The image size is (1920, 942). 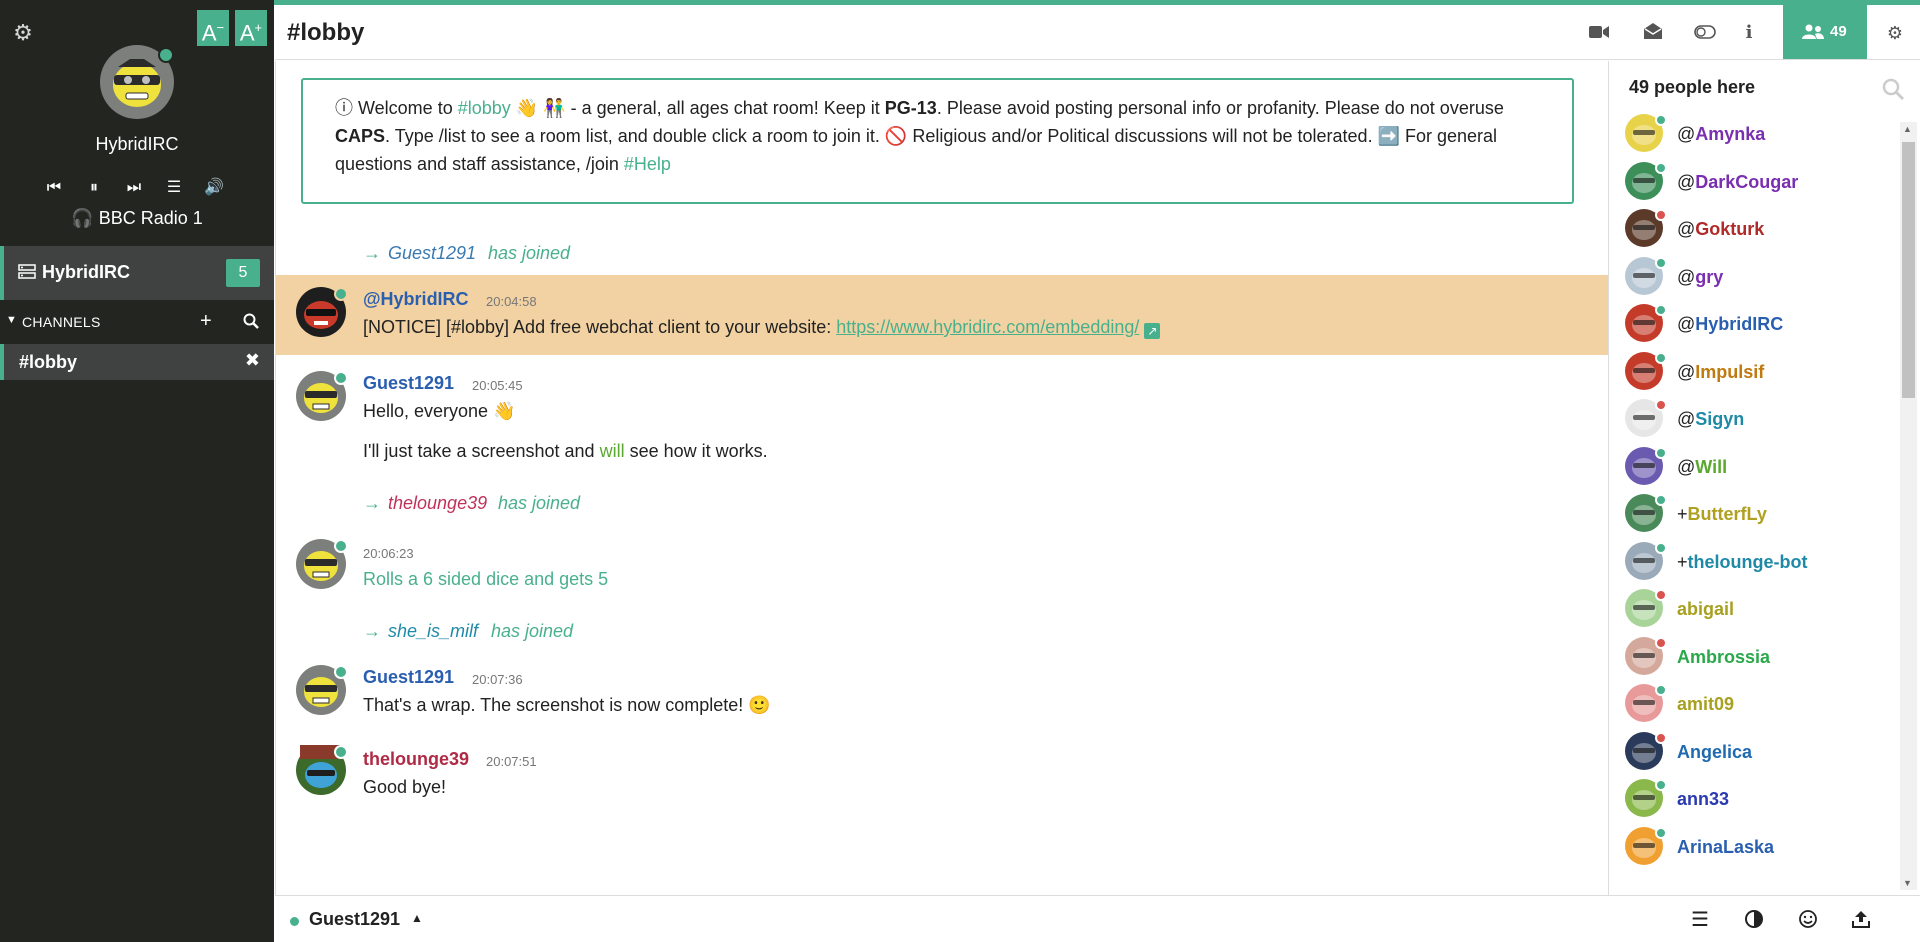 I want to click on join-action: has joined, so click(x=539, y=503).